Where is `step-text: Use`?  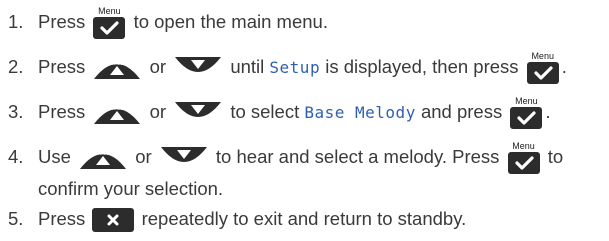 step-text: Use is located at coordinates (54, 156).